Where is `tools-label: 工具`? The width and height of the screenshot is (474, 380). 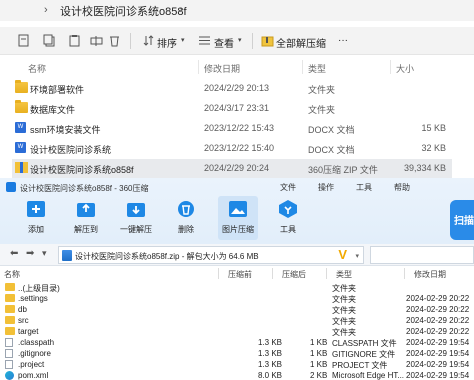 tools-label: 工具 is located at coordinates (288, 229).